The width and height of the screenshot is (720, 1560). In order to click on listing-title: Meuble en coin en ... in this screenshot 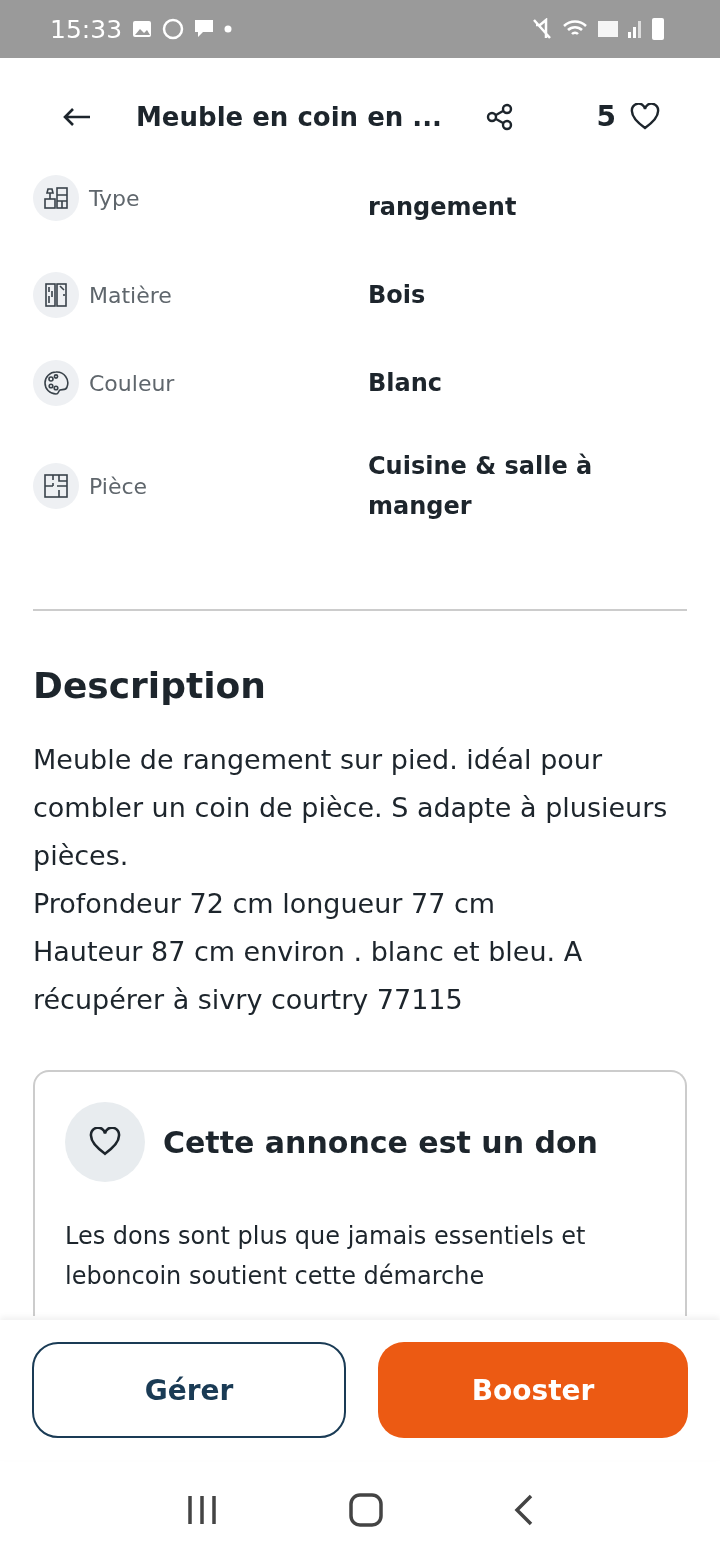, I will do `click(289, 116)`.